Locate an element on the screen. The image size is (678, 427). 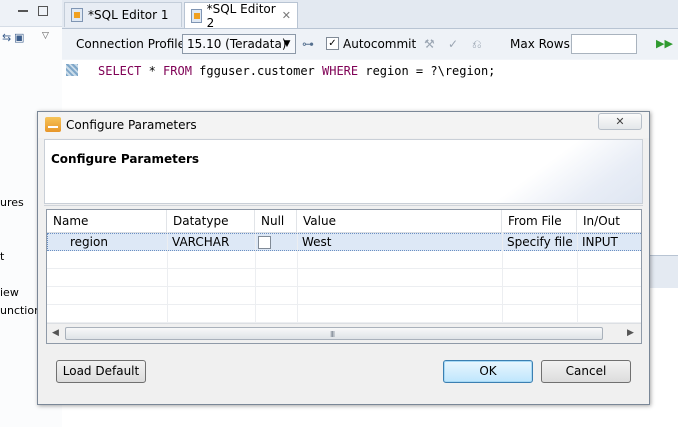
execute-icon: ▶▶ is located at coordinates (664, 43).